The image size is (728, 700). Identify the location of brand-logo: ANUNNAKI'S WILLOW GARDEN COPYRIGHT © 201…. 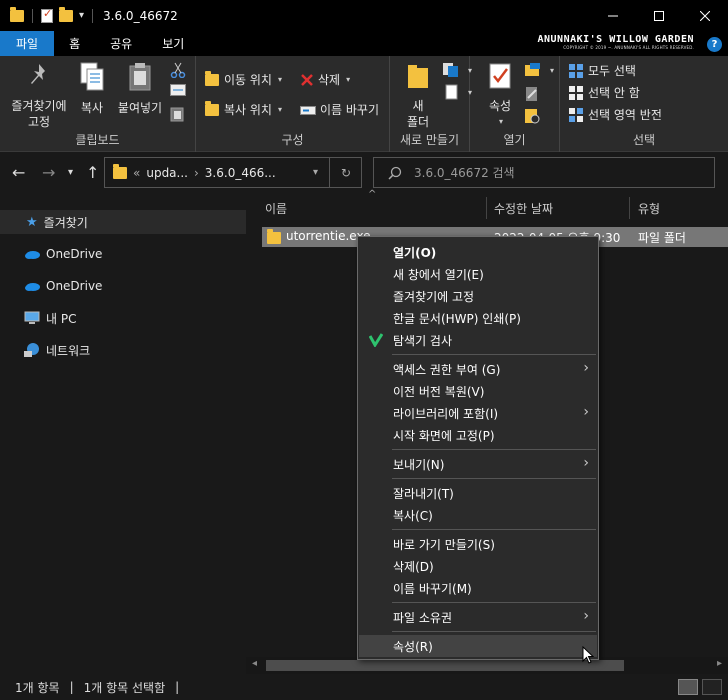
(616, 42).